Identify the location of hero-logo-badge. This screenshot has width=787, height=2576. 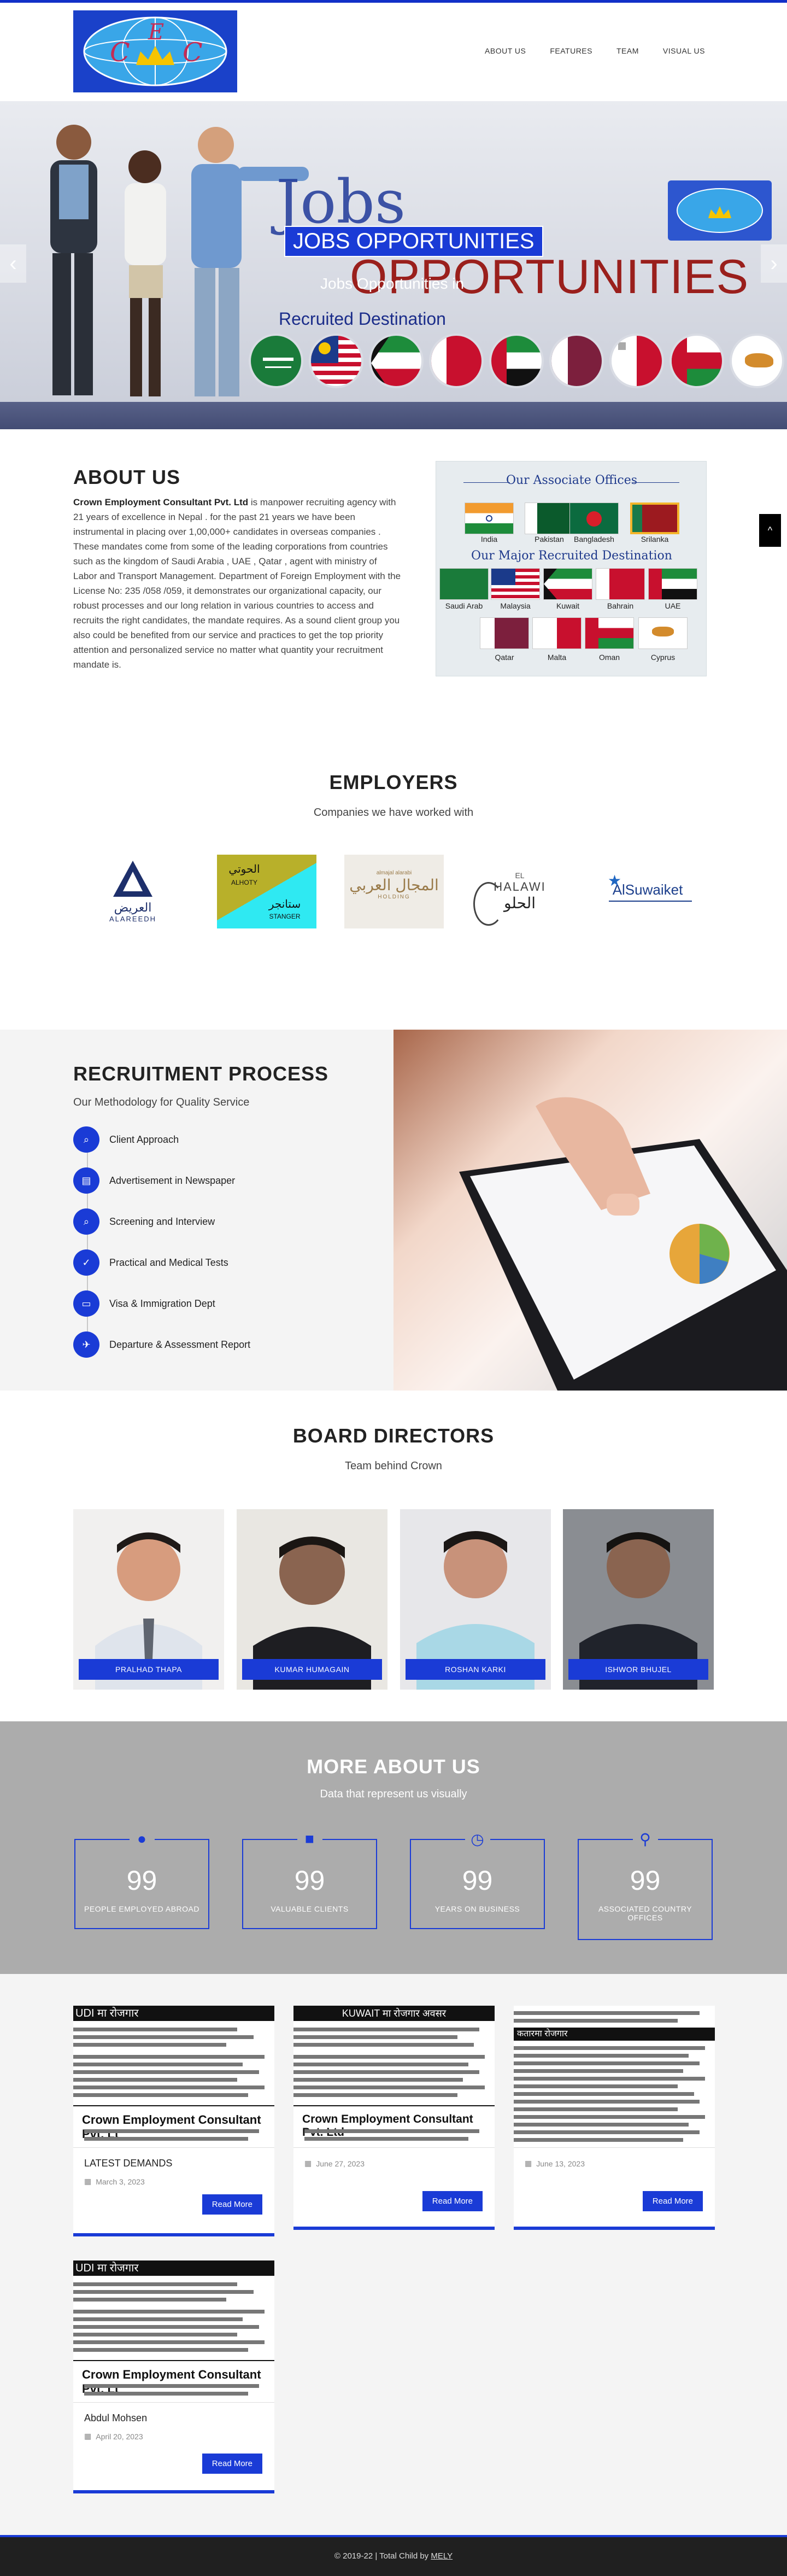
(720, 210).